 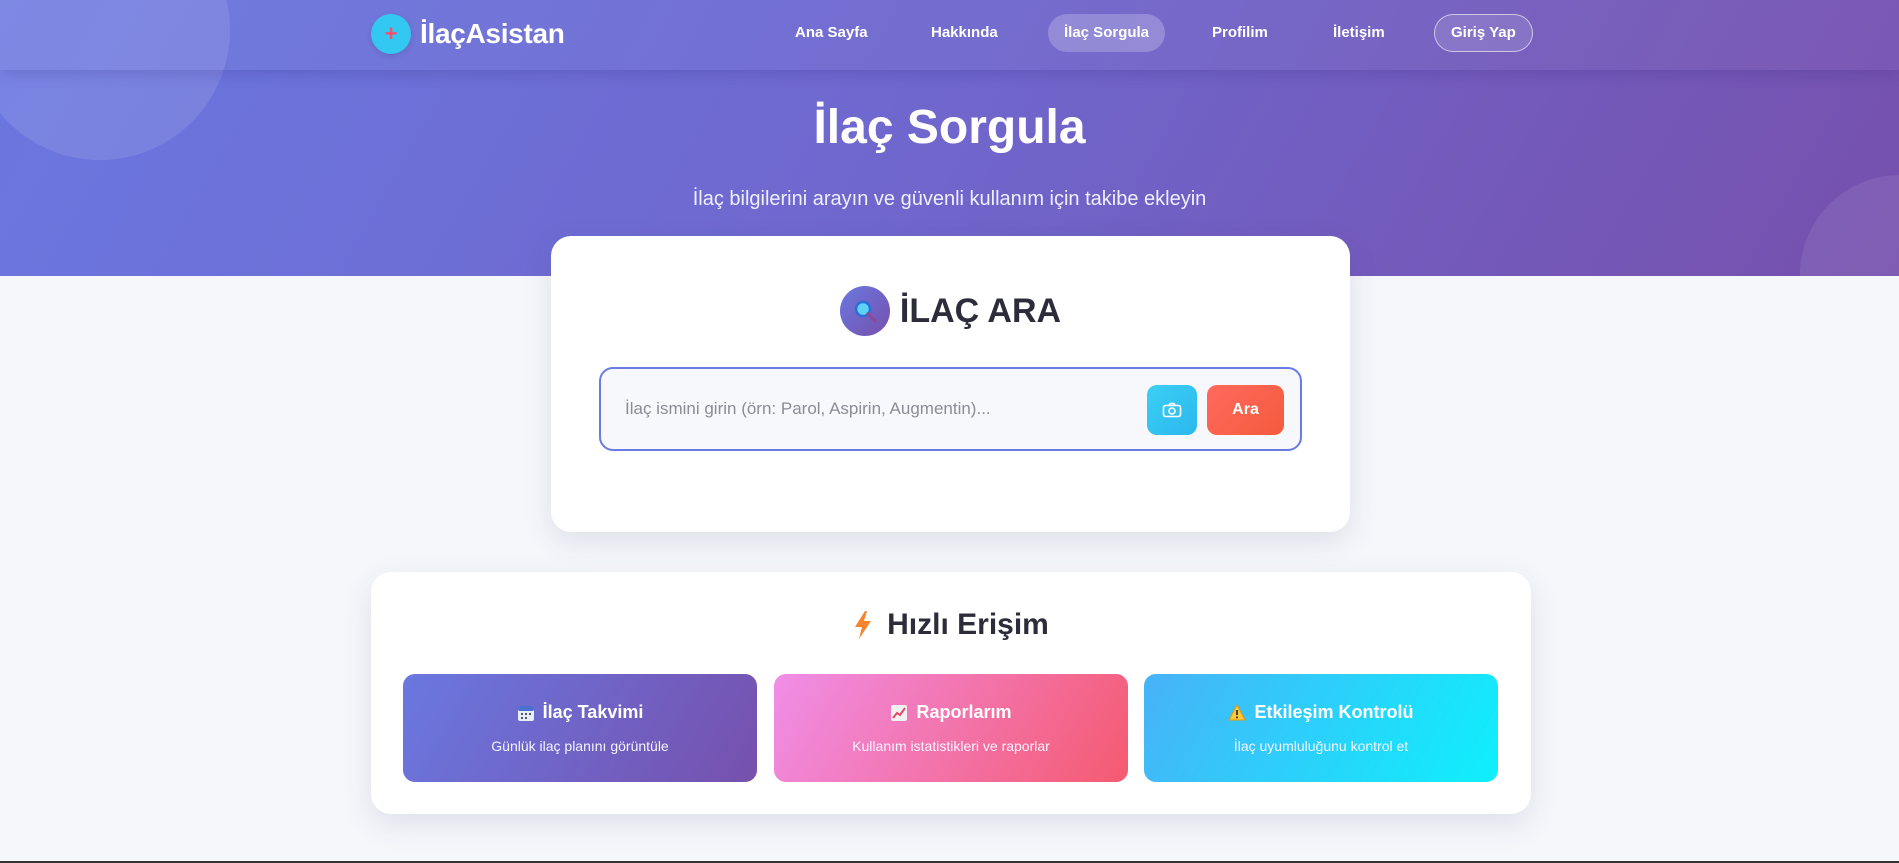 I want to click on nav-home: Ana Sayfa, so click(x=831, y=33).